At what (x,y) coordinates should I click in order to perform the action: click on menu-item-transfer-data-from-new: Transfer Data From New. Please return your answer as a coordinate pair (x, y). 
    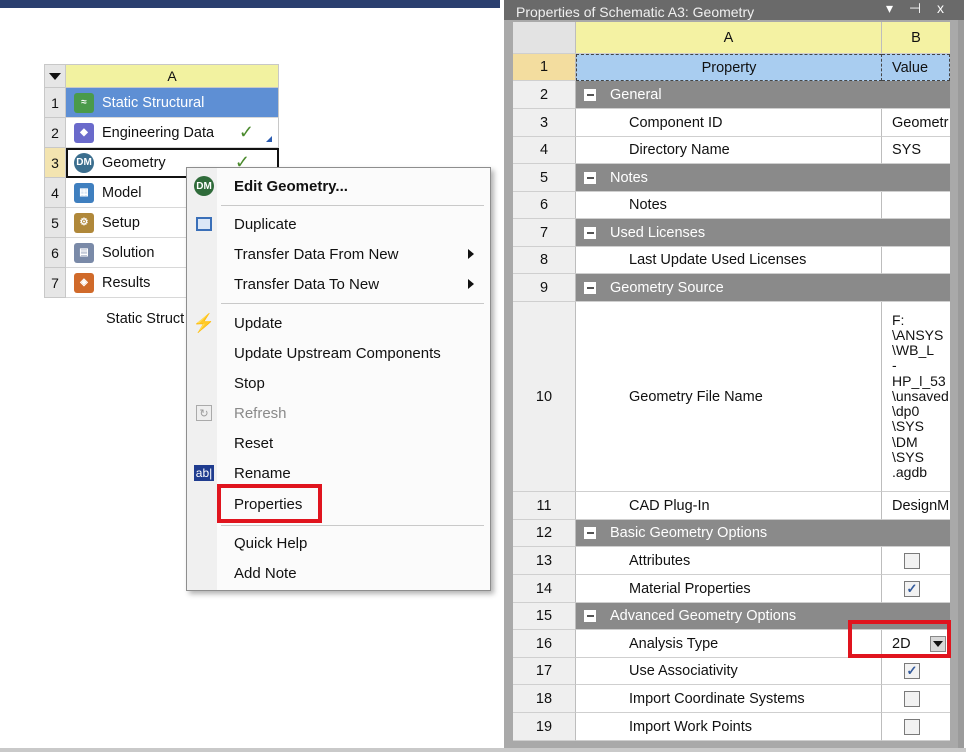
    Looking at the image, I should click on (338, 254).